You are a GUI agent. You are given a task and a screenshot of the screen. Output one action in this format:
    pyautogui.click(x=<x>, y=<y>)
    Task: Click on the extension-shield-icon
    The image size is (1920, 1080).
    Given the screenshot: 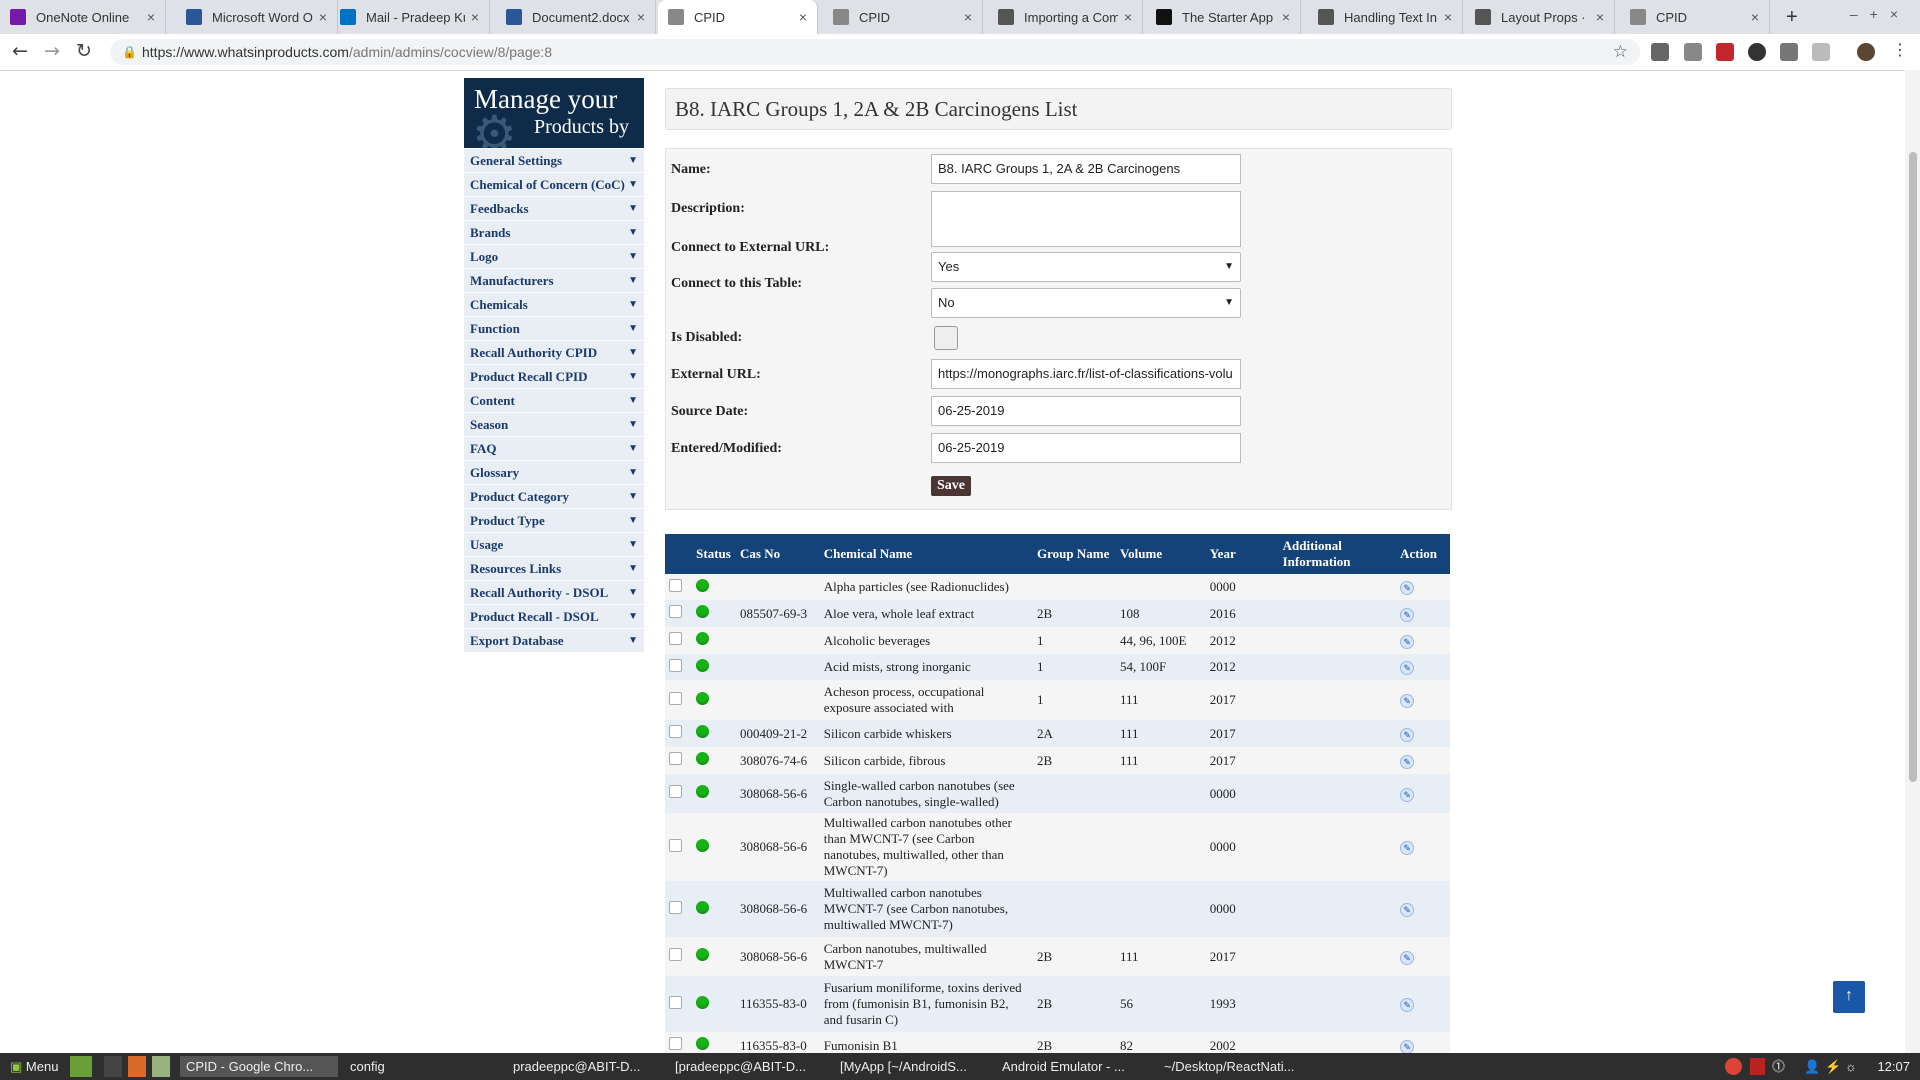 What is the action you would take?
    pyautogui.click(x=1660, y=52)
    